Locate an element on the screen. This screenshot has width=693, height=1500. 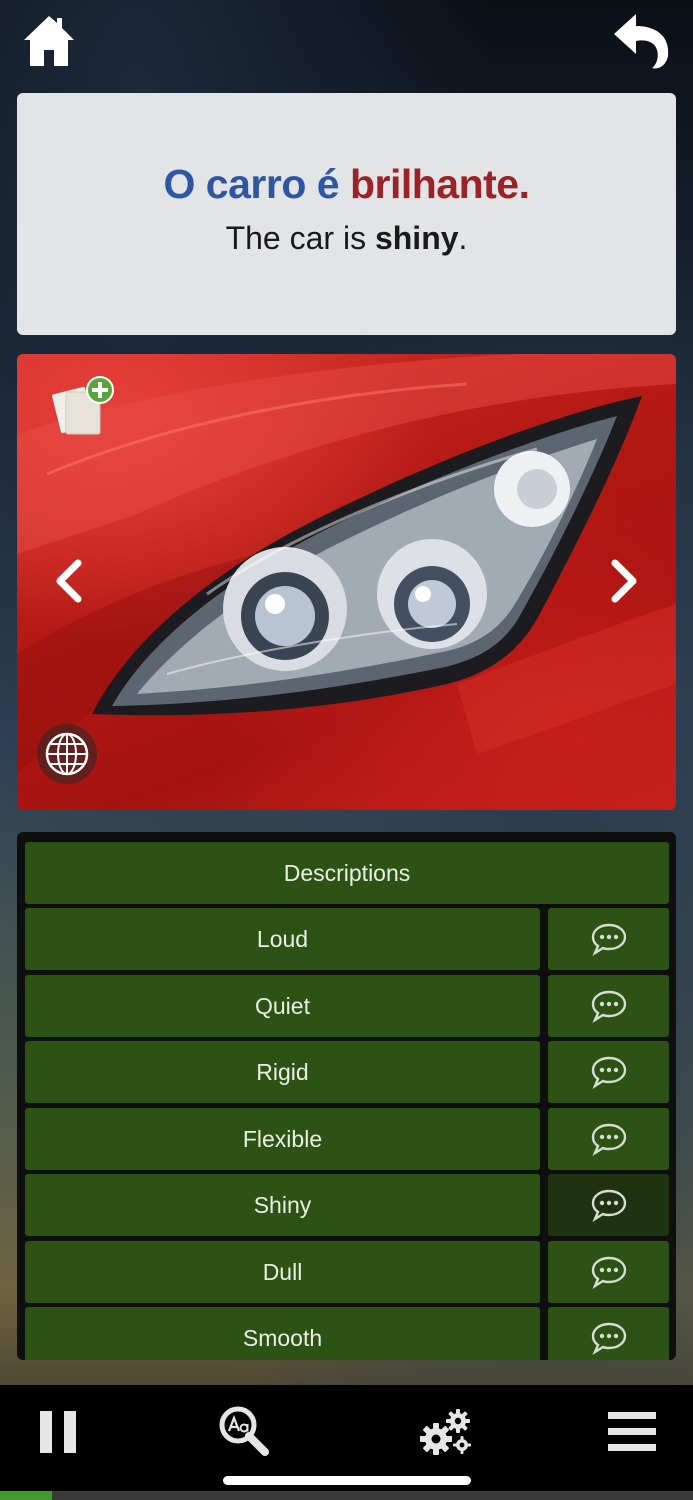
language-globe-button is located at coordinates (67, 754).